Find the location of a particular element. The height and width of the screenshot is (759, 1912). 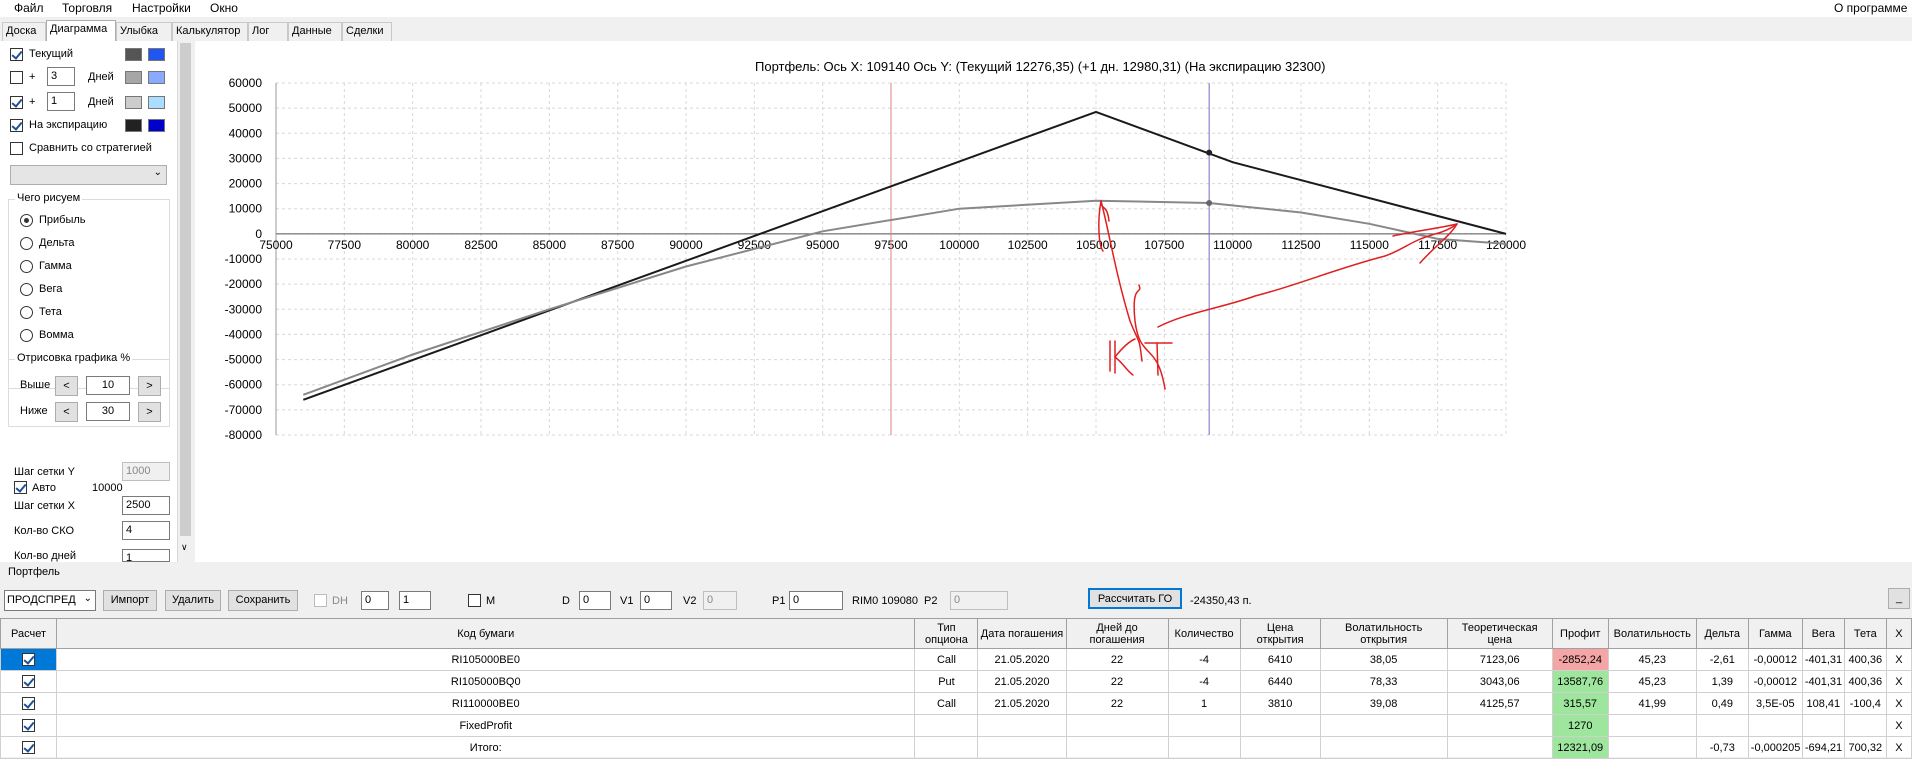

column-header: Код бумаги is located at coordinates (486, 633).